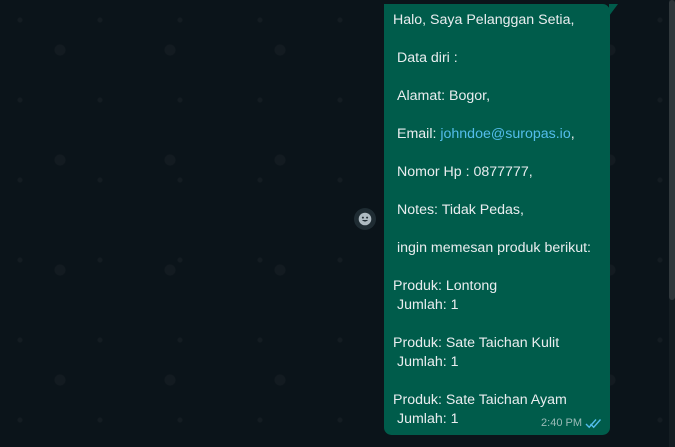 The height and width of the screenshot is (447, 675). Describe the element at coordinates (427, 58) in the screenshot. I see `message-data-diri: Data diri :` at that location.